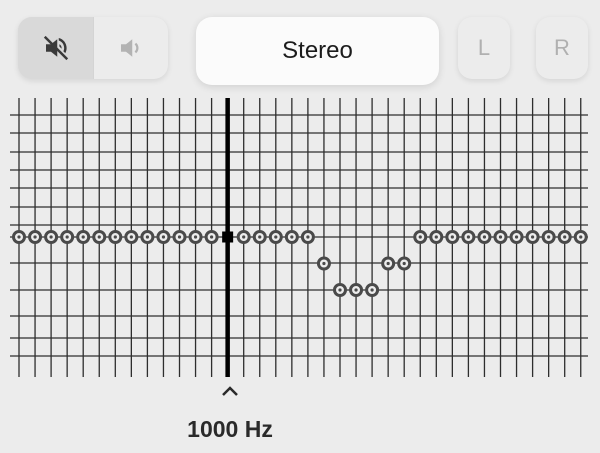 The width and height of the screenshot is (600, 453). I want to click on channel-mode-button: Stereo, so click(317, 51).